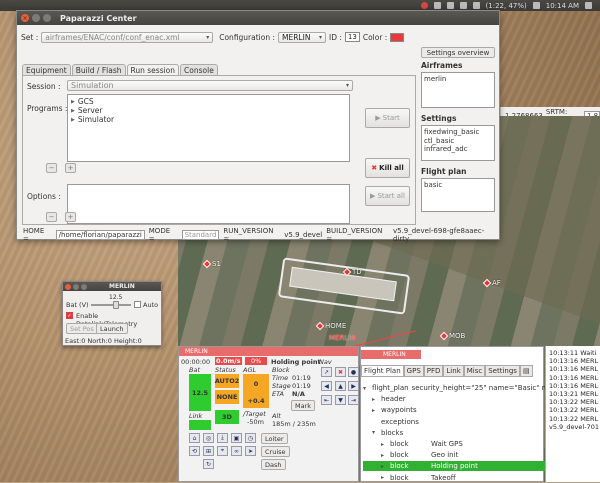 This screenshot has height=483, width=600. Describe the element at coordinates (208, 451) in the screenshot. I see `survey-icon: ⊞` at that location.